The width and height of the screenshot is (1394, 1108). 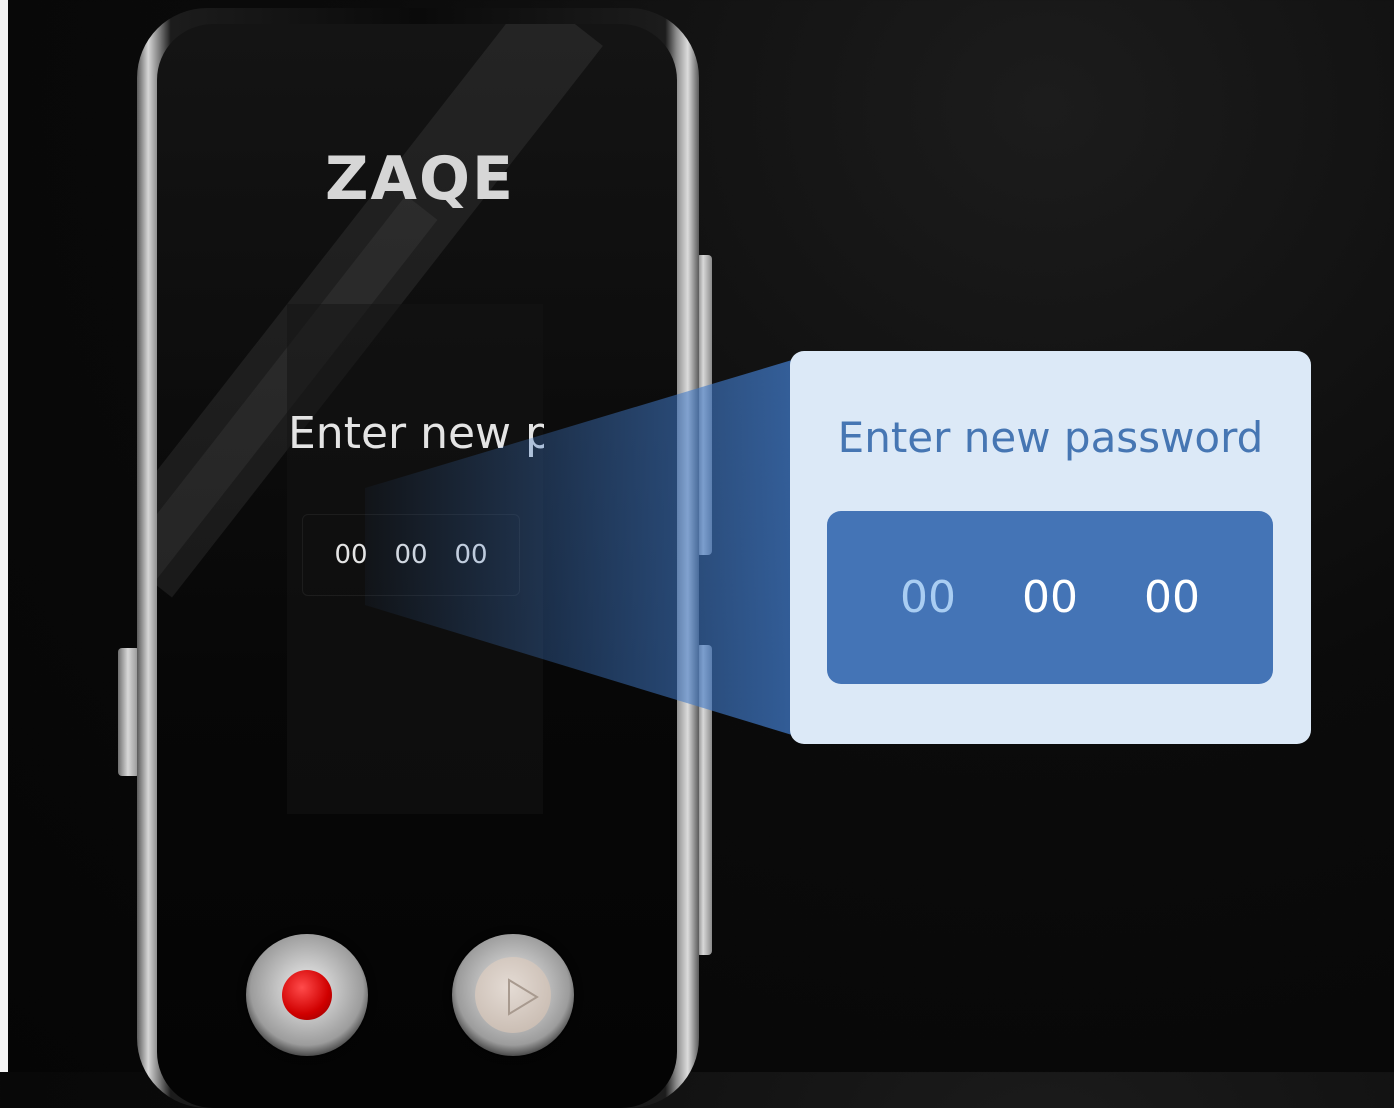 I want to click on callout-digit-3: 00, so click(x=1172, y=597).